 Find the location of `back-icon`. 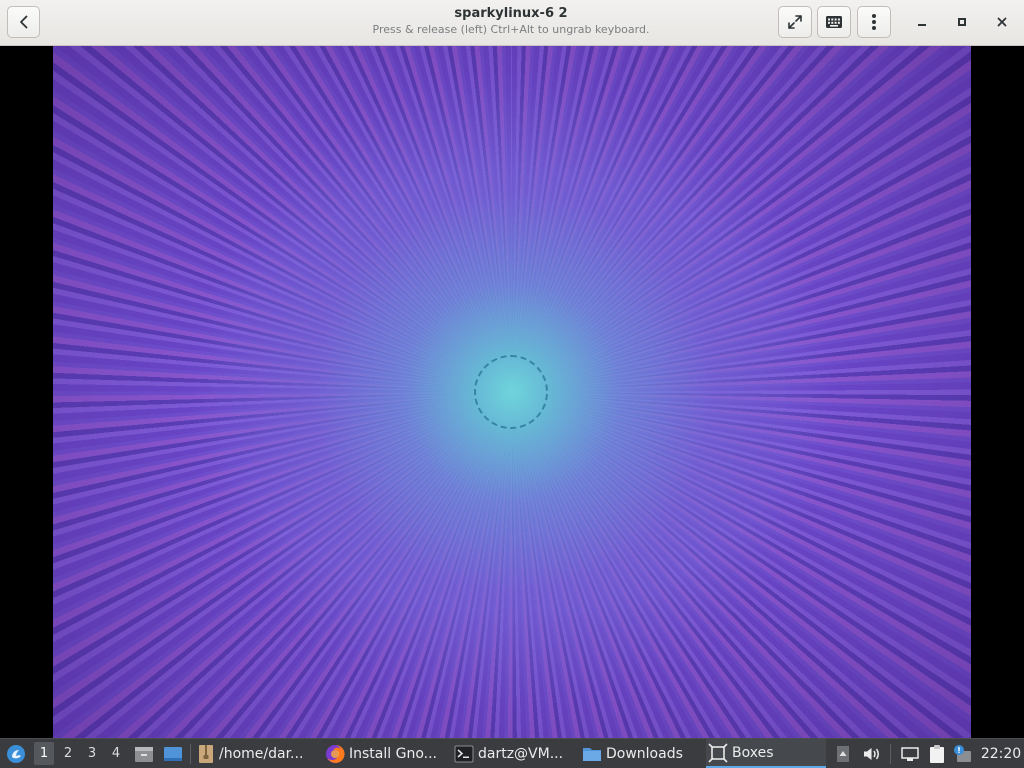

back-icon is located at coordinates (23, 22).